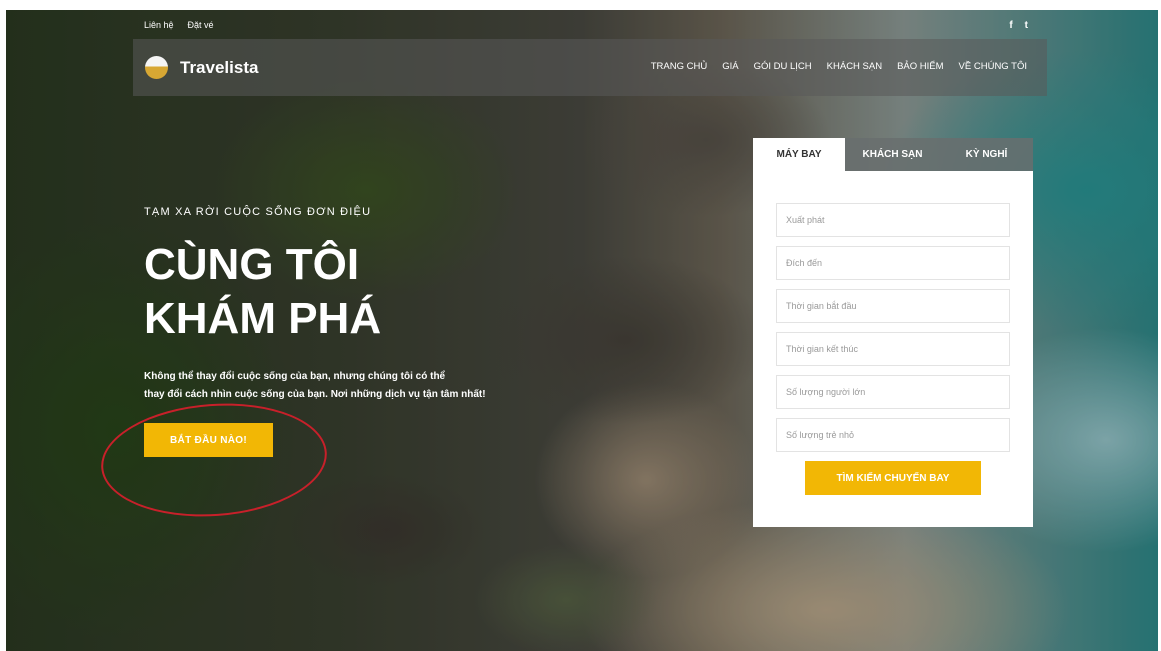  Describe the element at coordinates (783, 66) in the screenshot. I see `nav-item-tours: GÓI DU LỊCH` at that location.